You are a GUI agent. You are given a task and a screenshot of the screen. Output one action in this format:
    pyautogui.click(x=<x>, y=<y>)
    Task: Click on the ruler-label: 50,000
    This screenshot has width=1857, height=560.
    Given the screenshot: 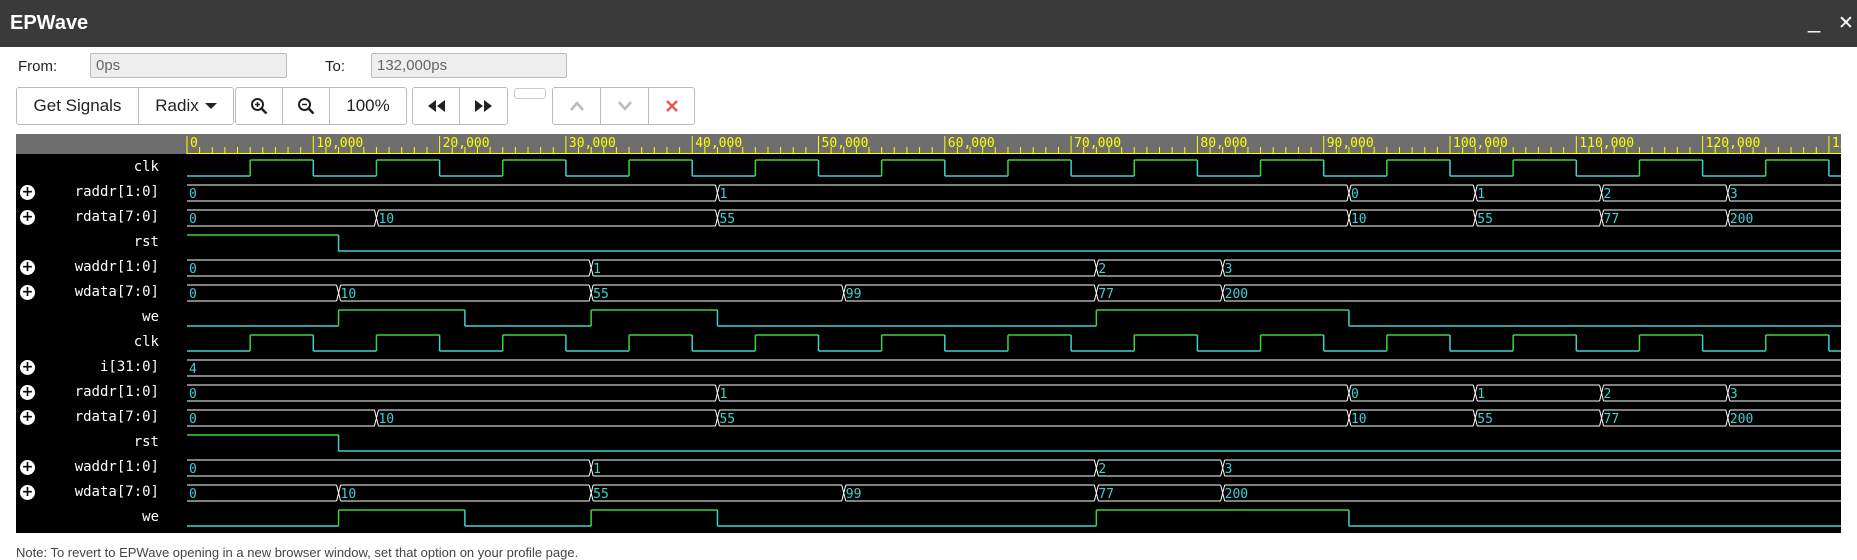 What is the action you would take?
    pyautogui.click(x=845, y=143)
    